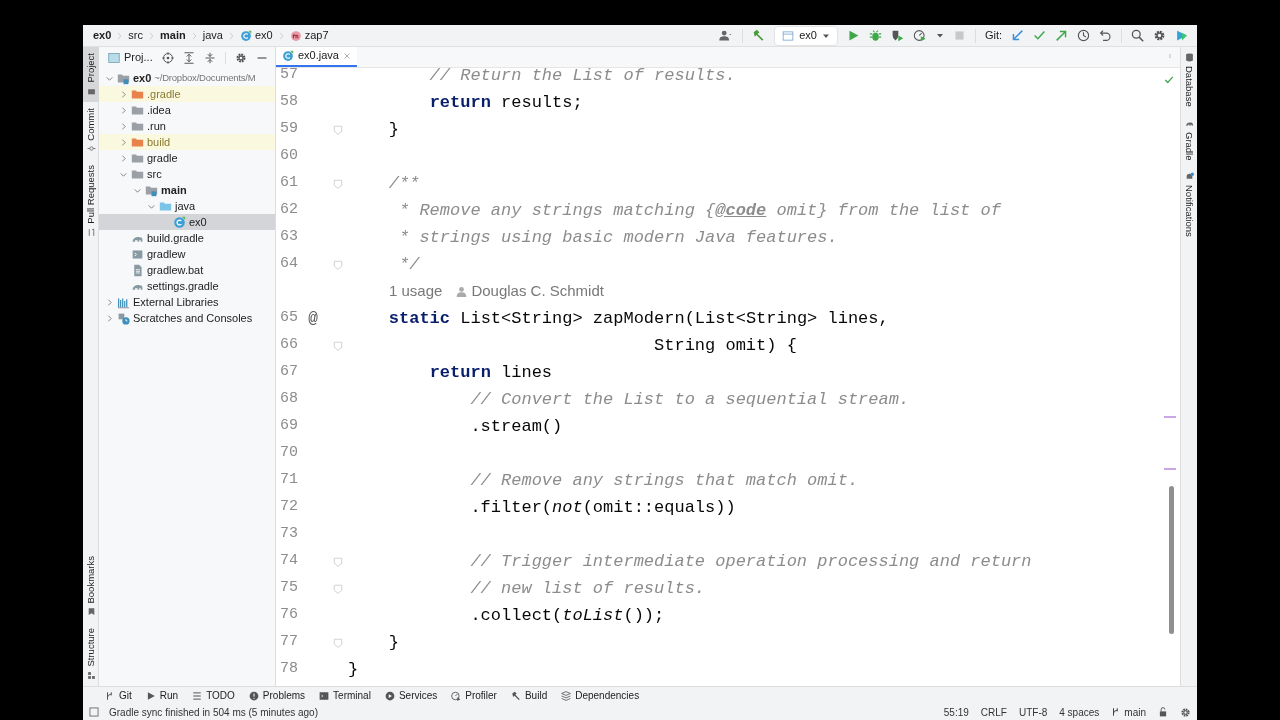 This screenshot has height=720, width=1280. Describe the element at coordinates (245, 35) in the screenshot. I see `class-icon` at that location.